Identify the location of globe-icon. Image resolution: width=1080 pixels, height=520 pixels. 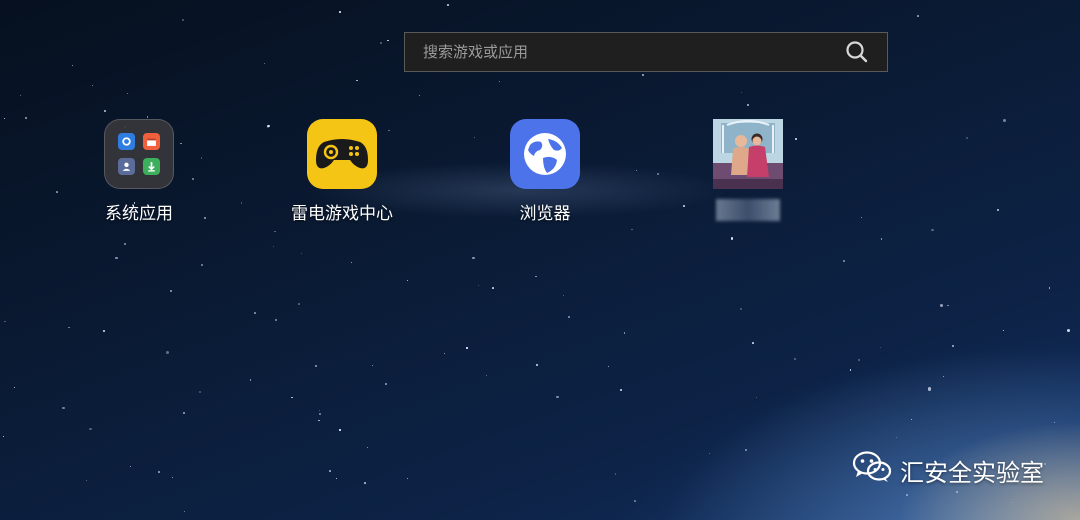
(545, 154).